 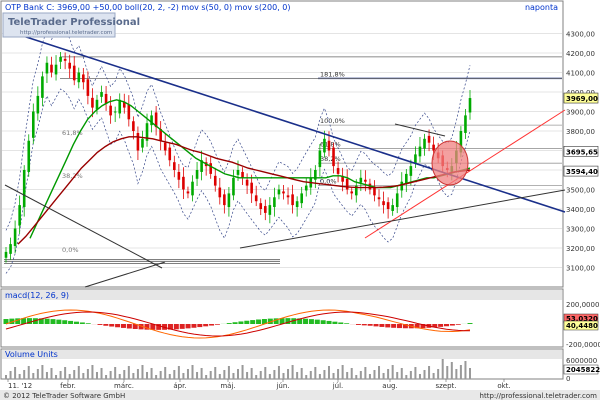 What do you see at coordinates (227, 386) in the screenshot?
I see `time-tick-label: máj.` at bounding box center [227, 386].